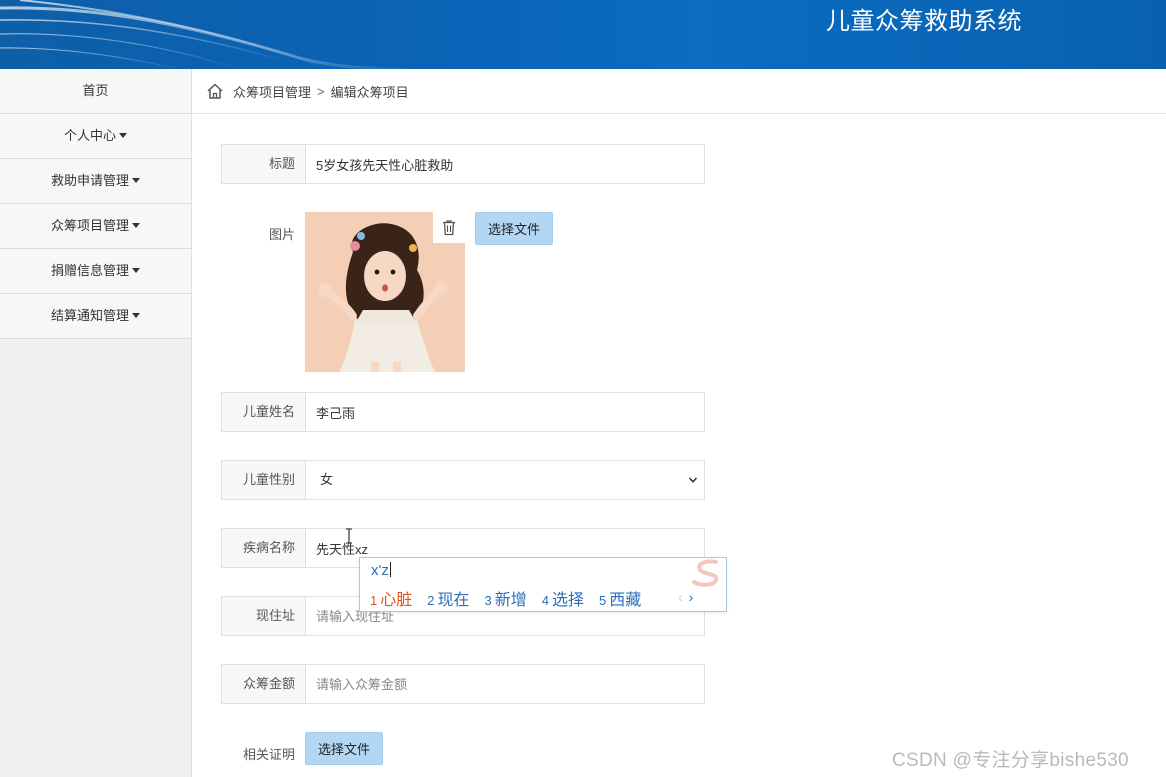 This screenshot has height=777, width=1166. I want to click on ime-composition: x'z, so click(381, 570).